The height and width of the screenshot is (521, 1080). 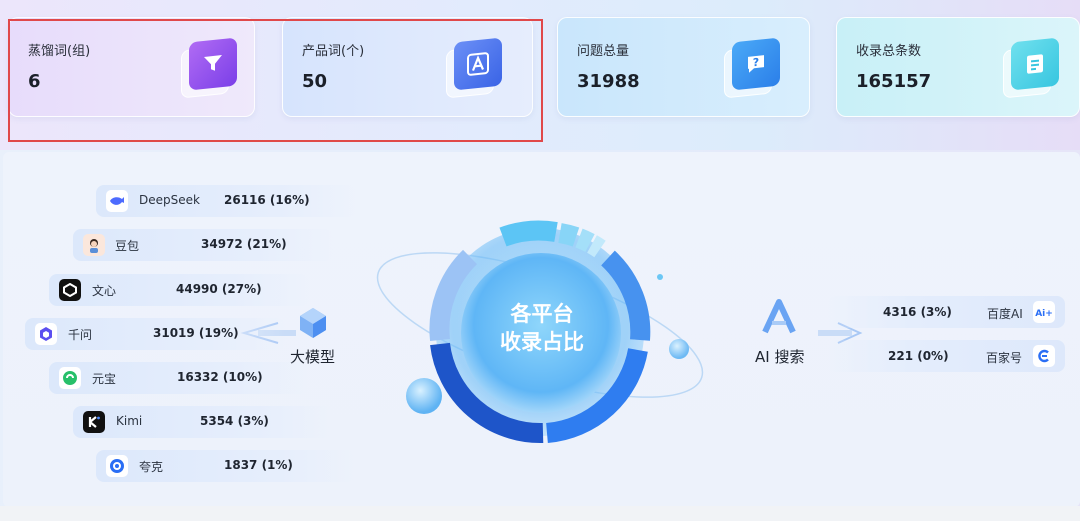 What do you see at coordinates (94, 245) in the screenshot?
I see `doubao-avatar-icon` at bounding box center [94, 245].